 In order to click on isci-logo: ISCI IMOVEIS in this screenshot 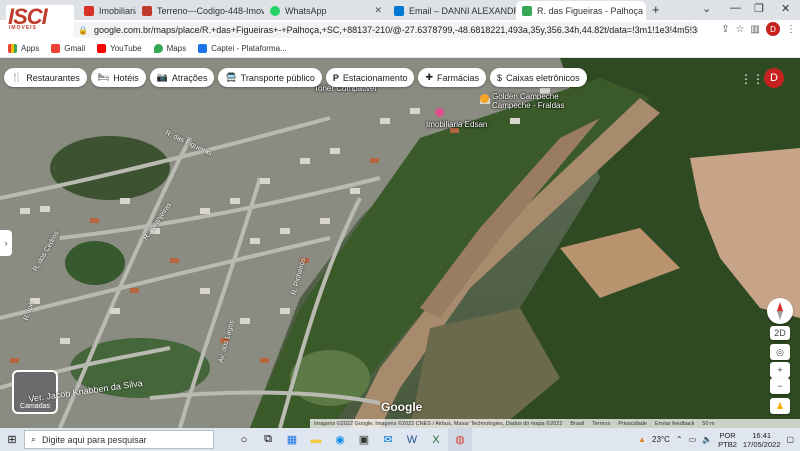, I will do `click(40, 19)`.